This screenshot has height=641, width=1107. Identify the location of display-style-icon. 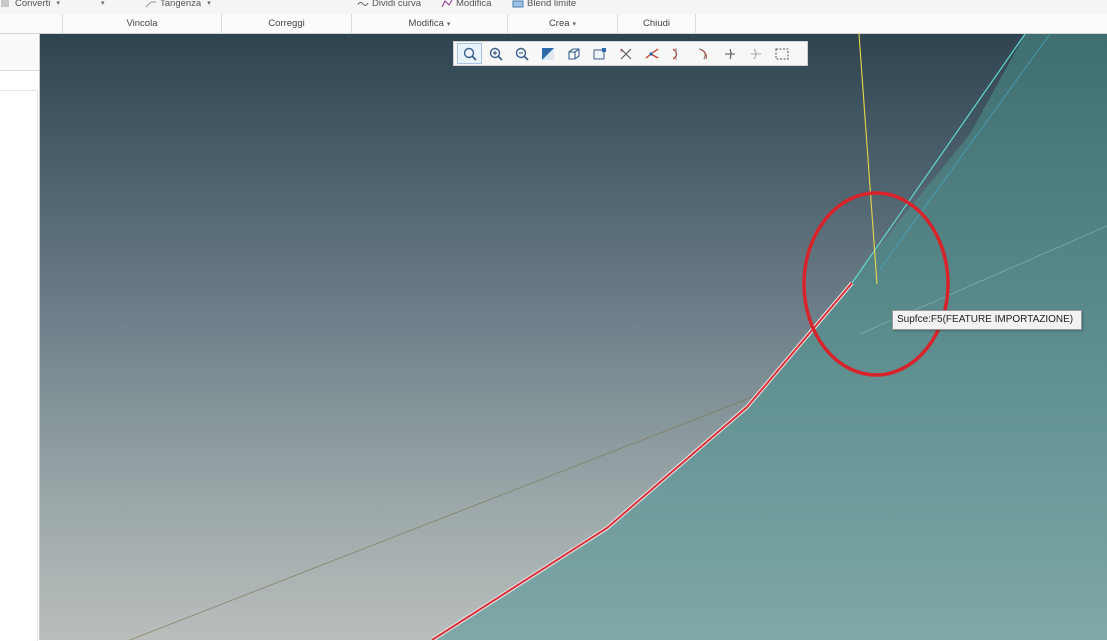
(573, 53).